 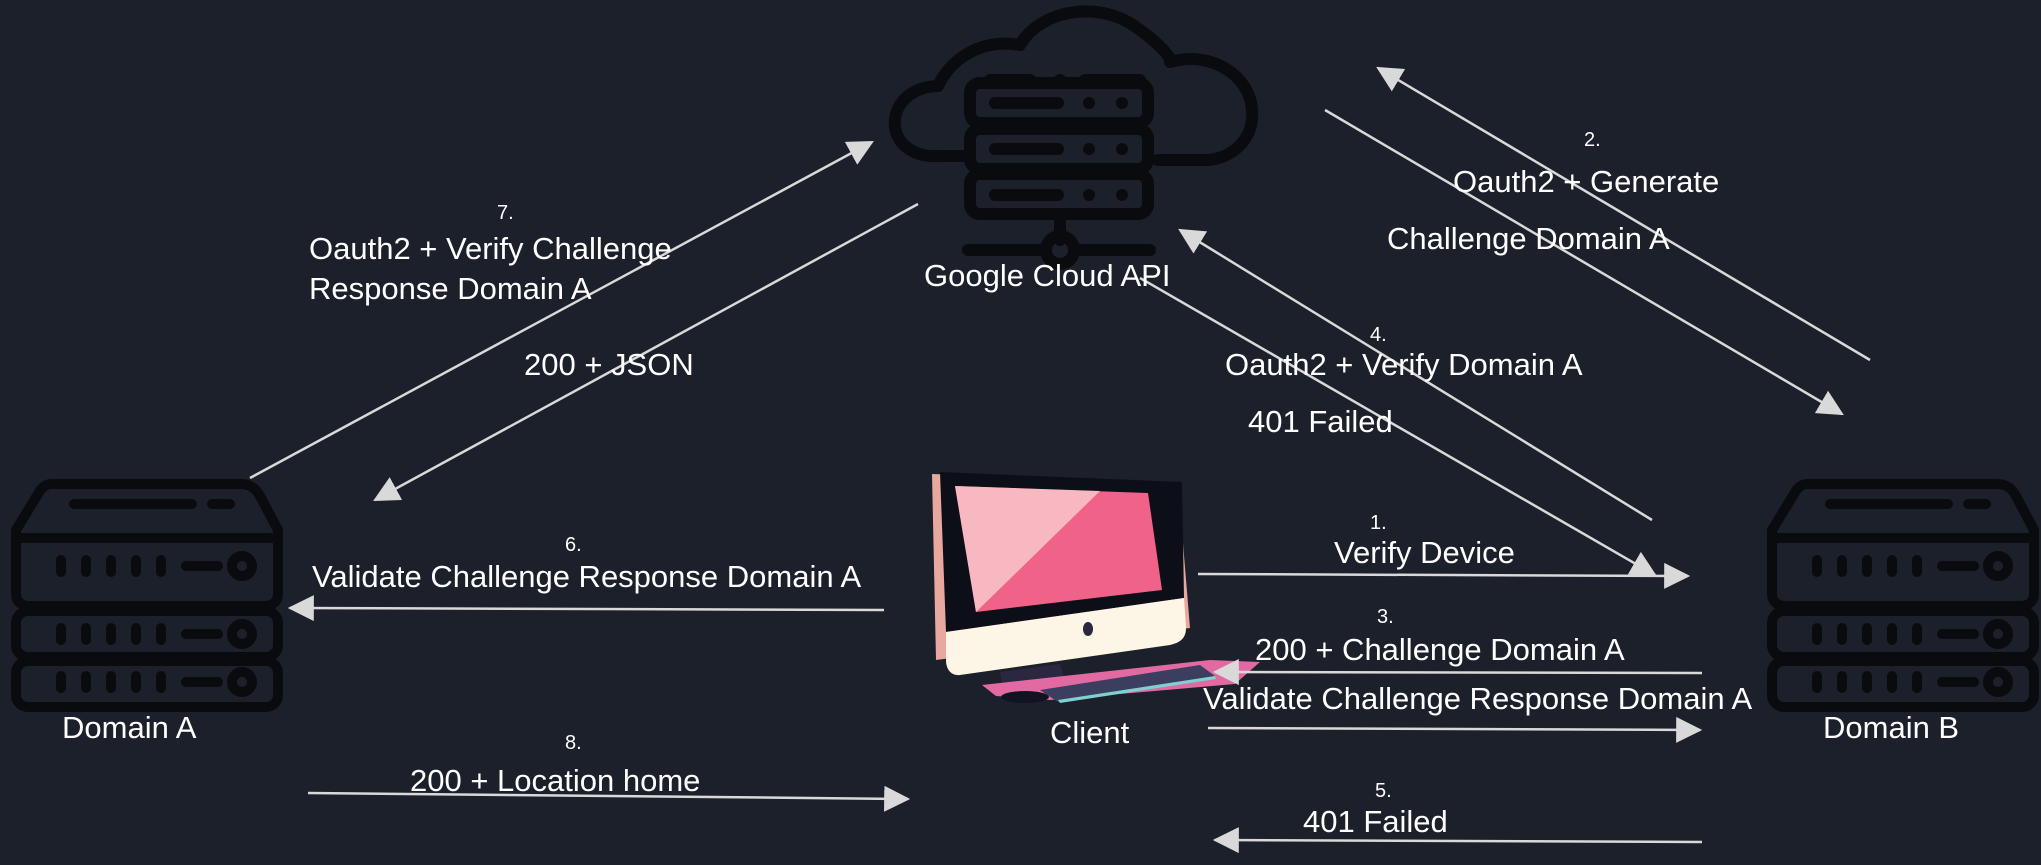 What do you see at coordinates (1090, 732) in the screenshot?
I see `client-label: Client` at bounding box center [1090, 732].